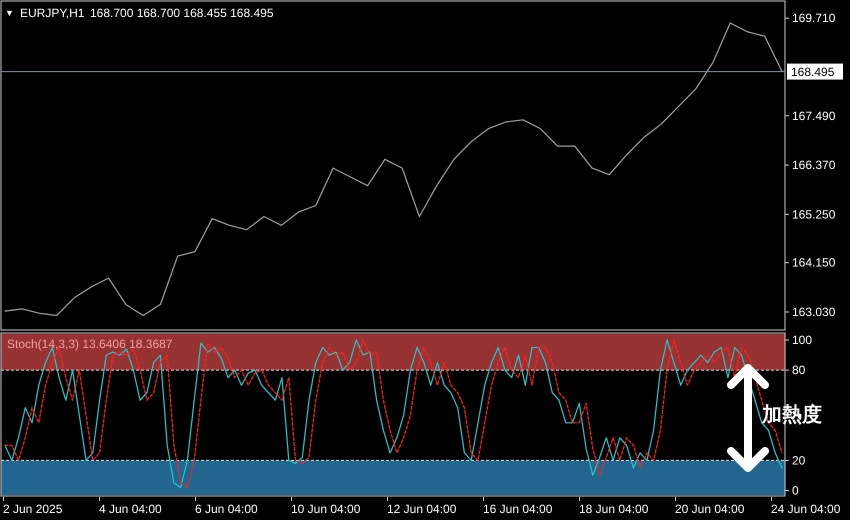 The image size is (850, 520). I want to click on axis-label: 10 Jun 04:00, so click(325, 509).